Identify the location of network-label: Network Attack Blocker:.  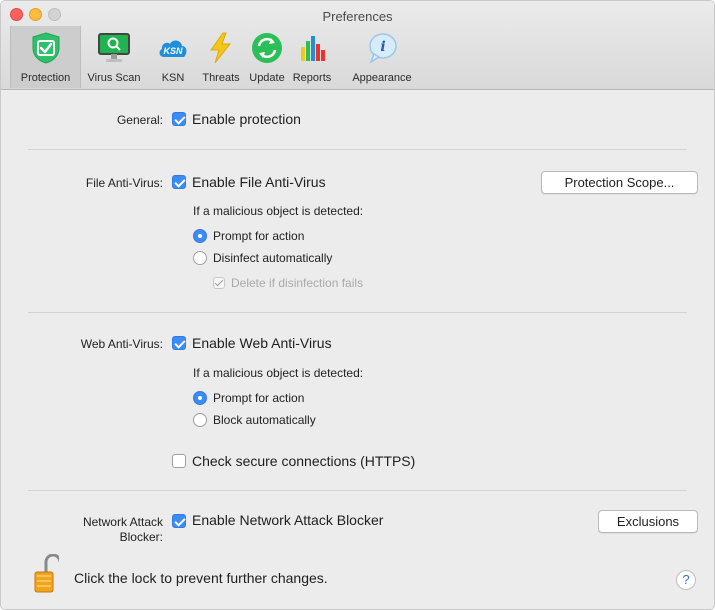
(102, 530).